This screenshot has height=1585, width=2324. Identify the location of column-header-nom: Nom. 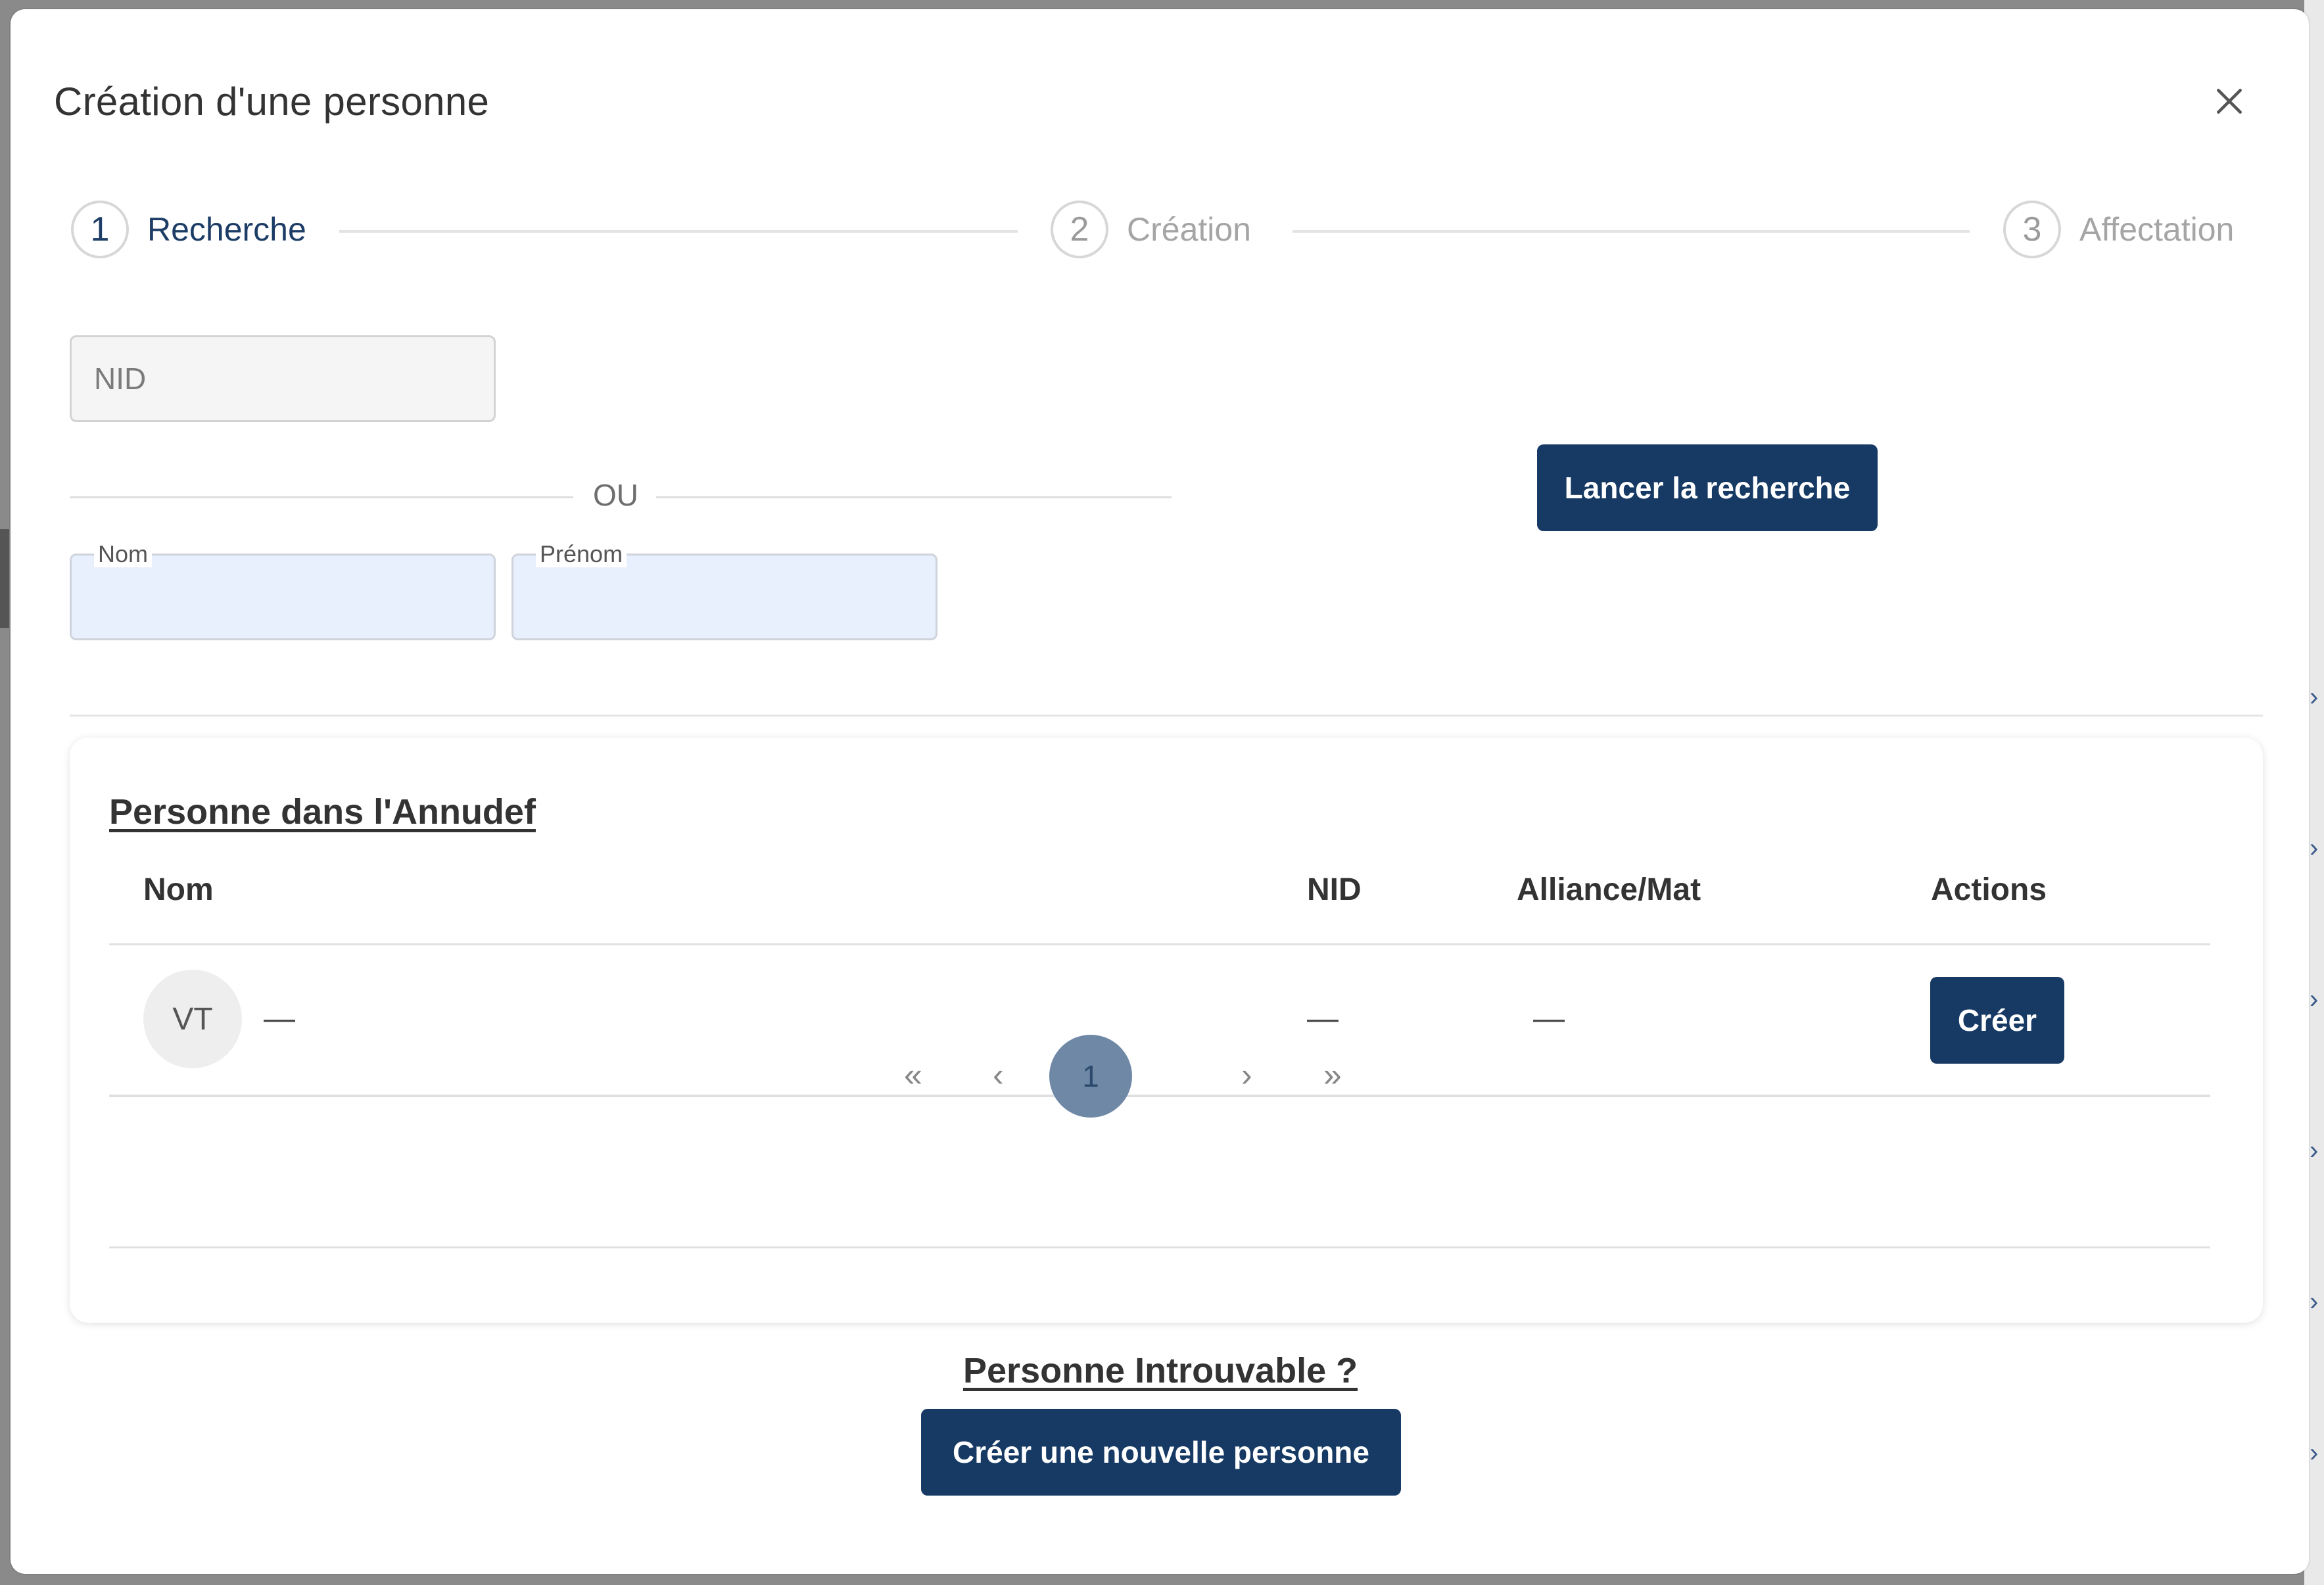
(178, 889).